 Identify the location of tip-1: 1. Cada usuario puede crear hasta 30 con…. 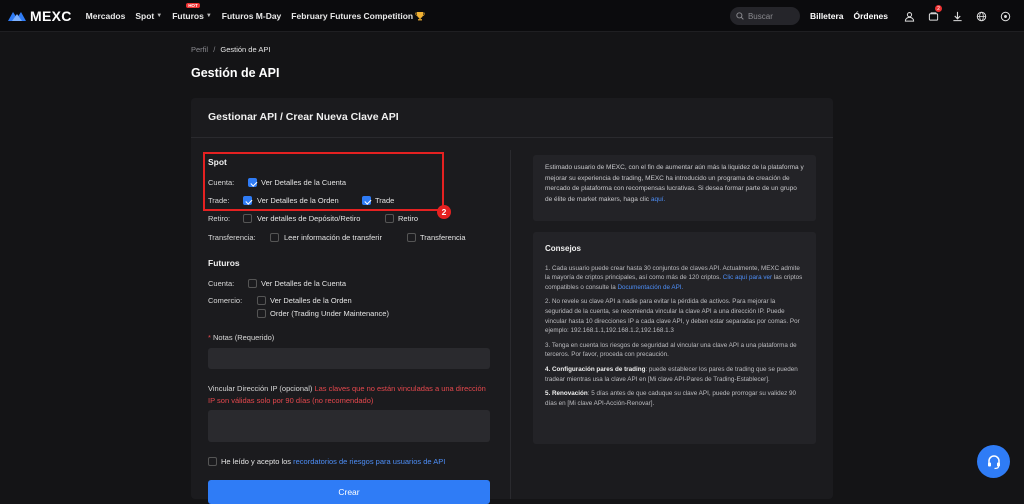
(674, 278).